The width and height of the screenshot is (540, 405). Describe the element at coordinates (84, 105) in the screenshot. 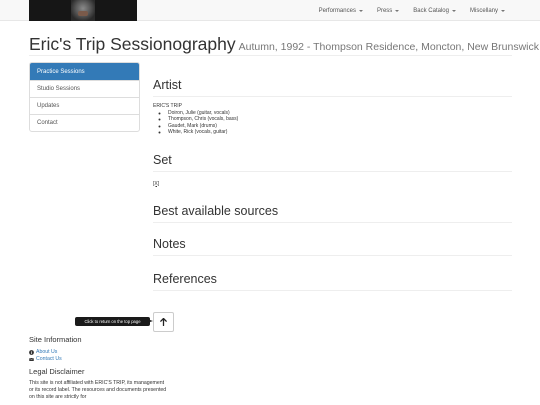

I see `sidebar-item-updates: Updates` at that location.